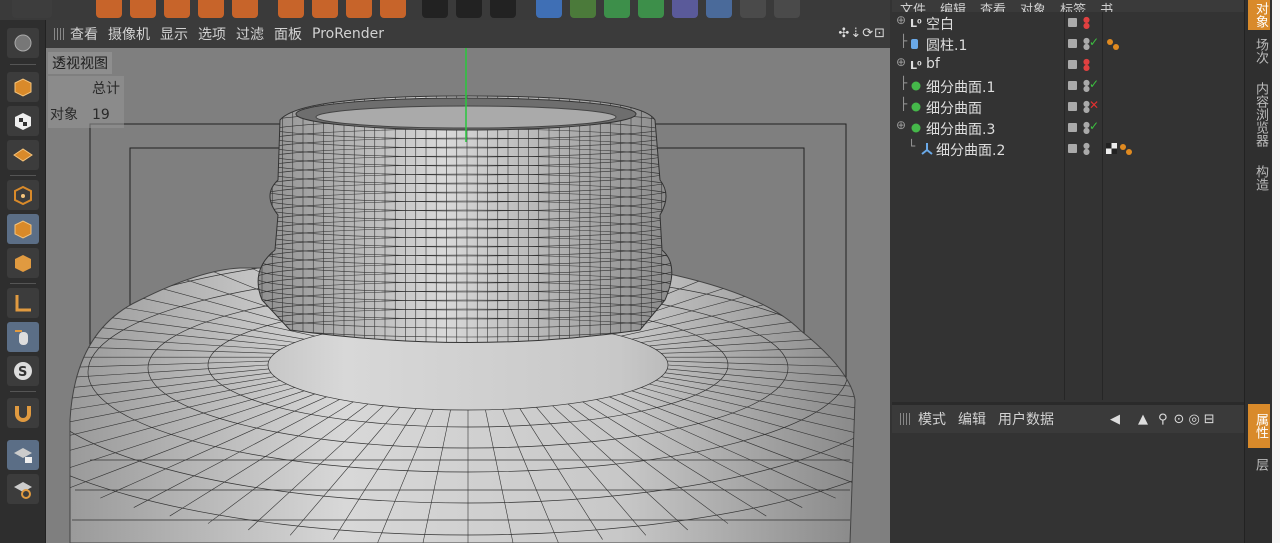 Image resolution: width=1280 pixels, height=543 pixels. What do you see at coordinates (1193, 419) in the screenshot?
I see `target-icon: ◎` at bounding box center [1193, 419].